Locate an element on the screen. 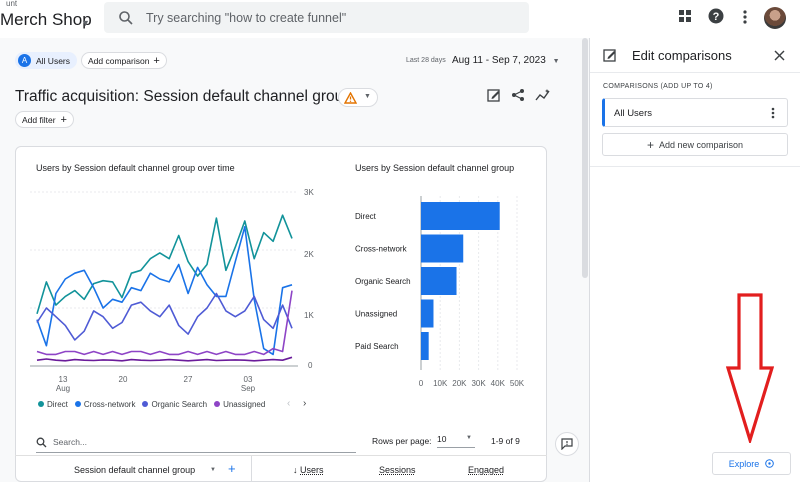 This screenshot has width=800, height=482. x-tick-label: 10K is located at coordinates (440, 383).